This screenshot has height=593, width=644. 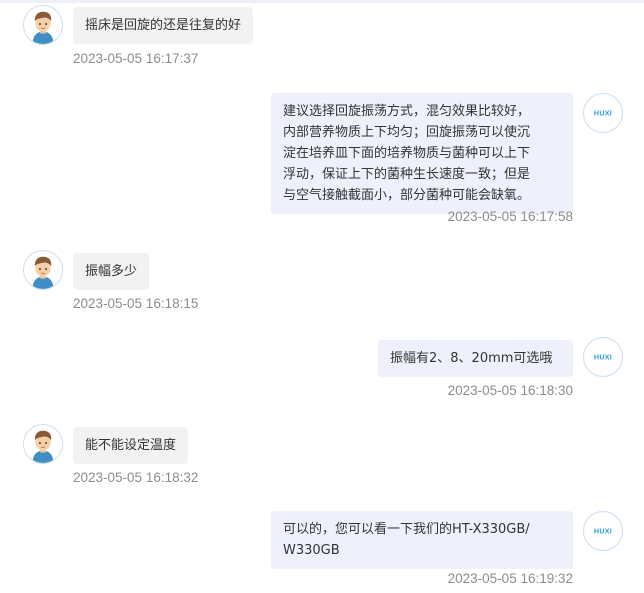 I want to click on bot-message-line: 淀在培养皿下面的培养物质与菌种可以上下, so click(x=407, y=153).